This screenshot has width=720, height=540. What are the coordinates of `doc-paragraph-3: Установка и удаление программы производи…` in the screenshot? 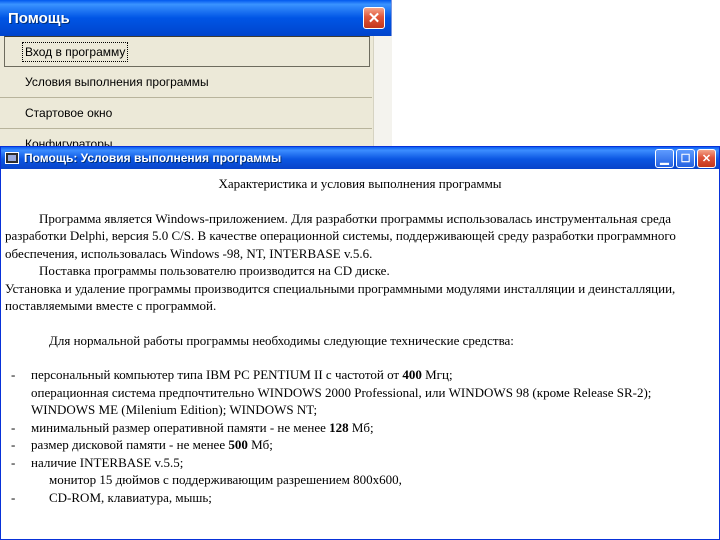 It's located at (340, 297).